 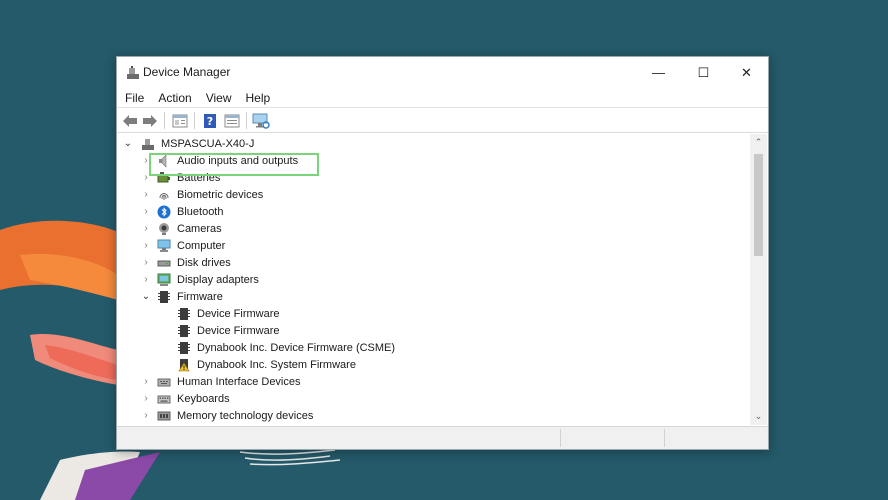 I want to click on tree-child-item: Dynabook Inc. System Firmware, so click(x=261, y=364).